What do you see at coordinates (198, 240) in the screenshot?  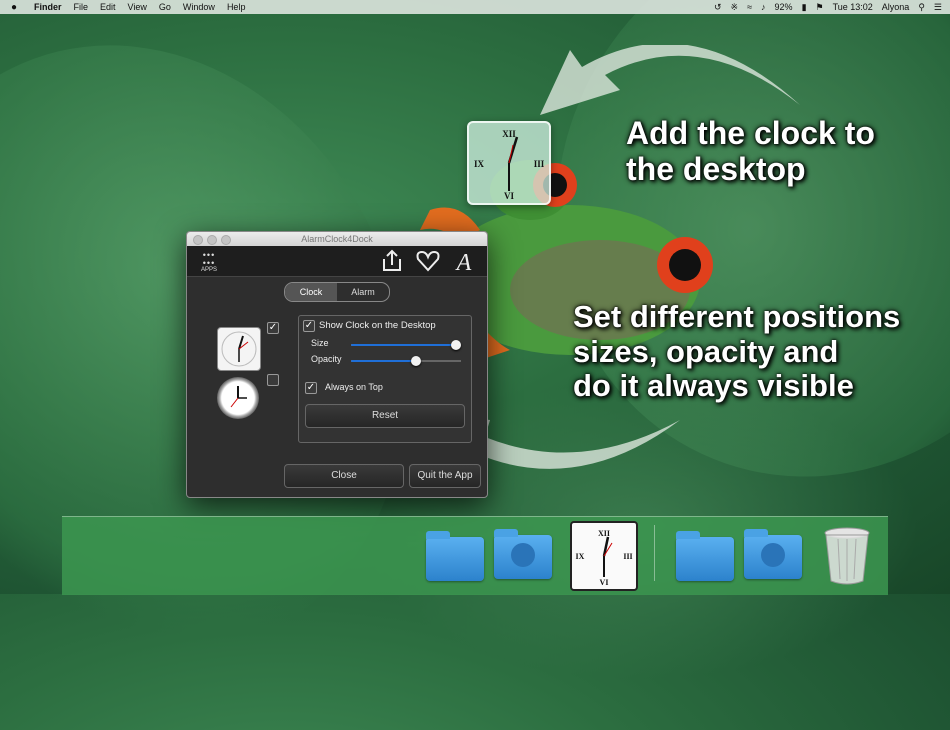 I see `close-window-icon` at bounding box center [198, 240].